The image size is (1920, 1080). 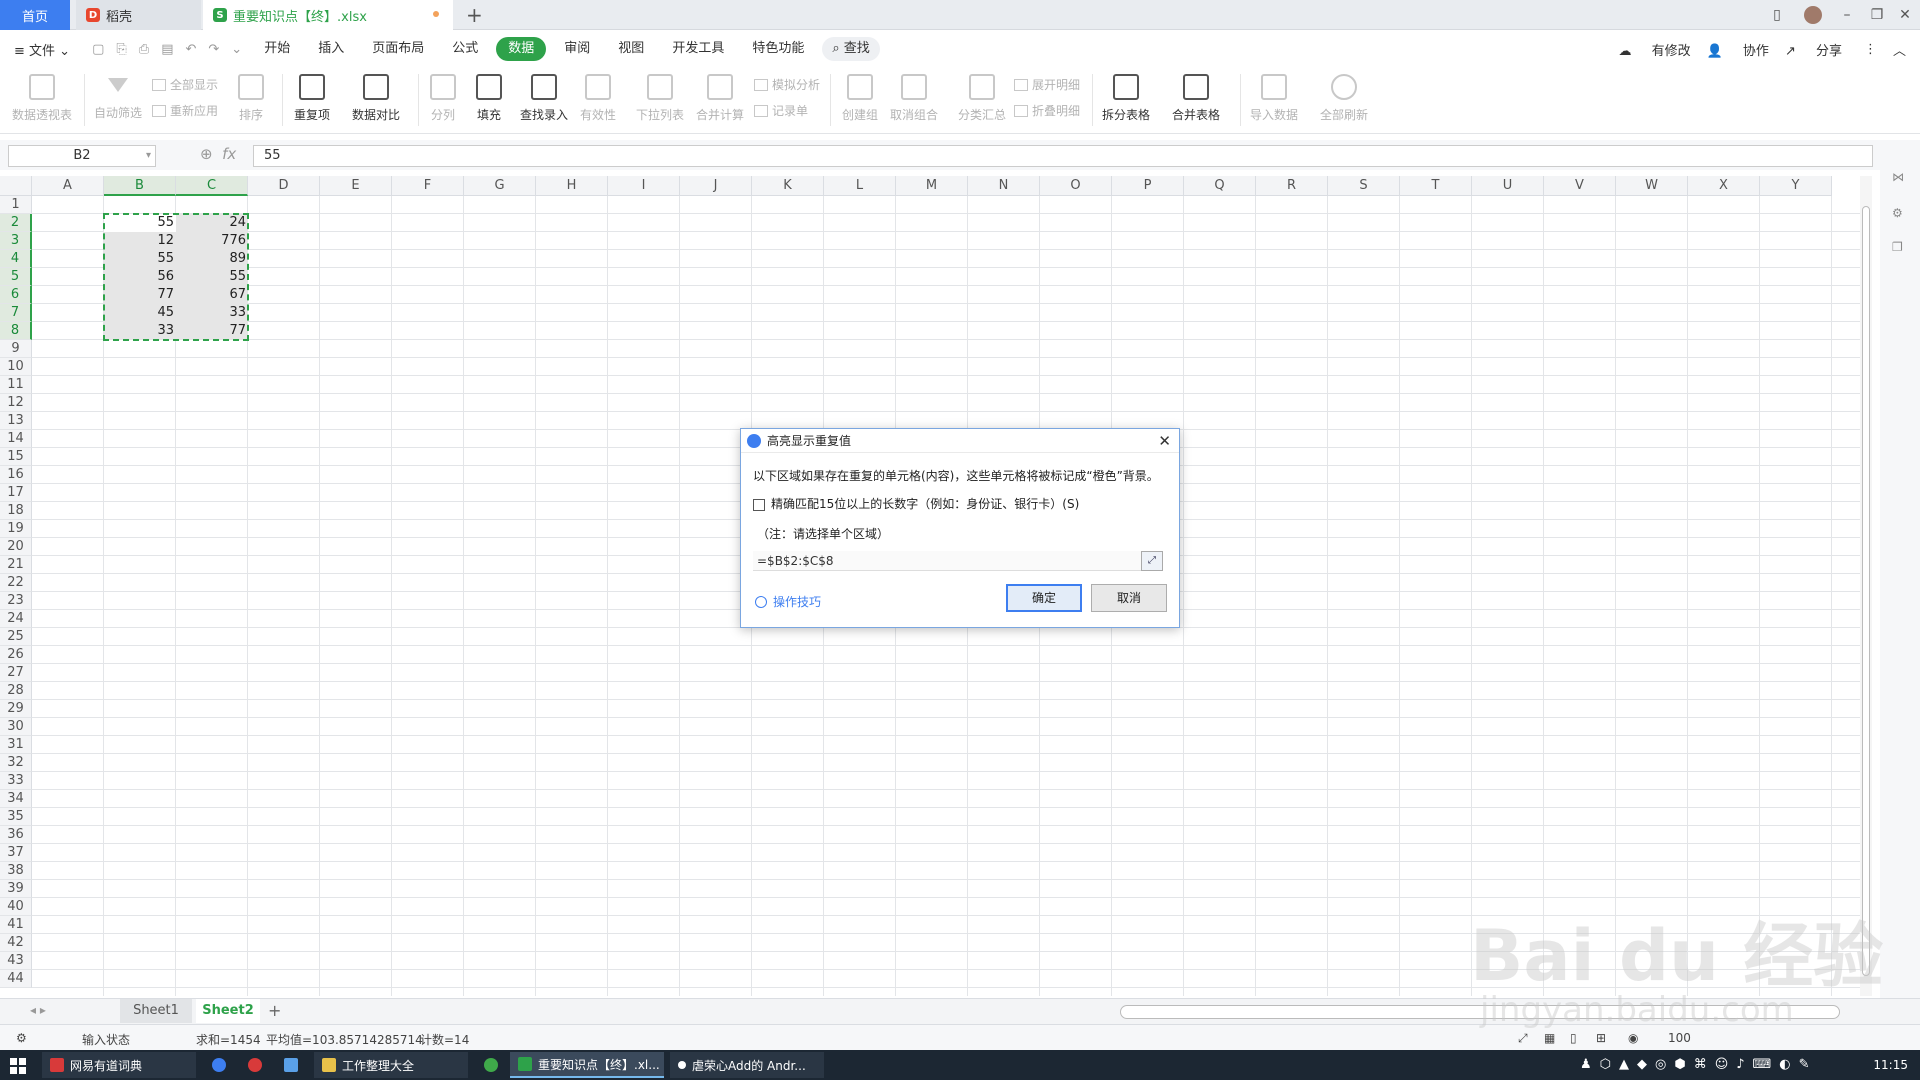 What do you see at coordinates (18, 1066) in the screenshot?
I see `windows-start-icon` at bounding box center [18, 1066].